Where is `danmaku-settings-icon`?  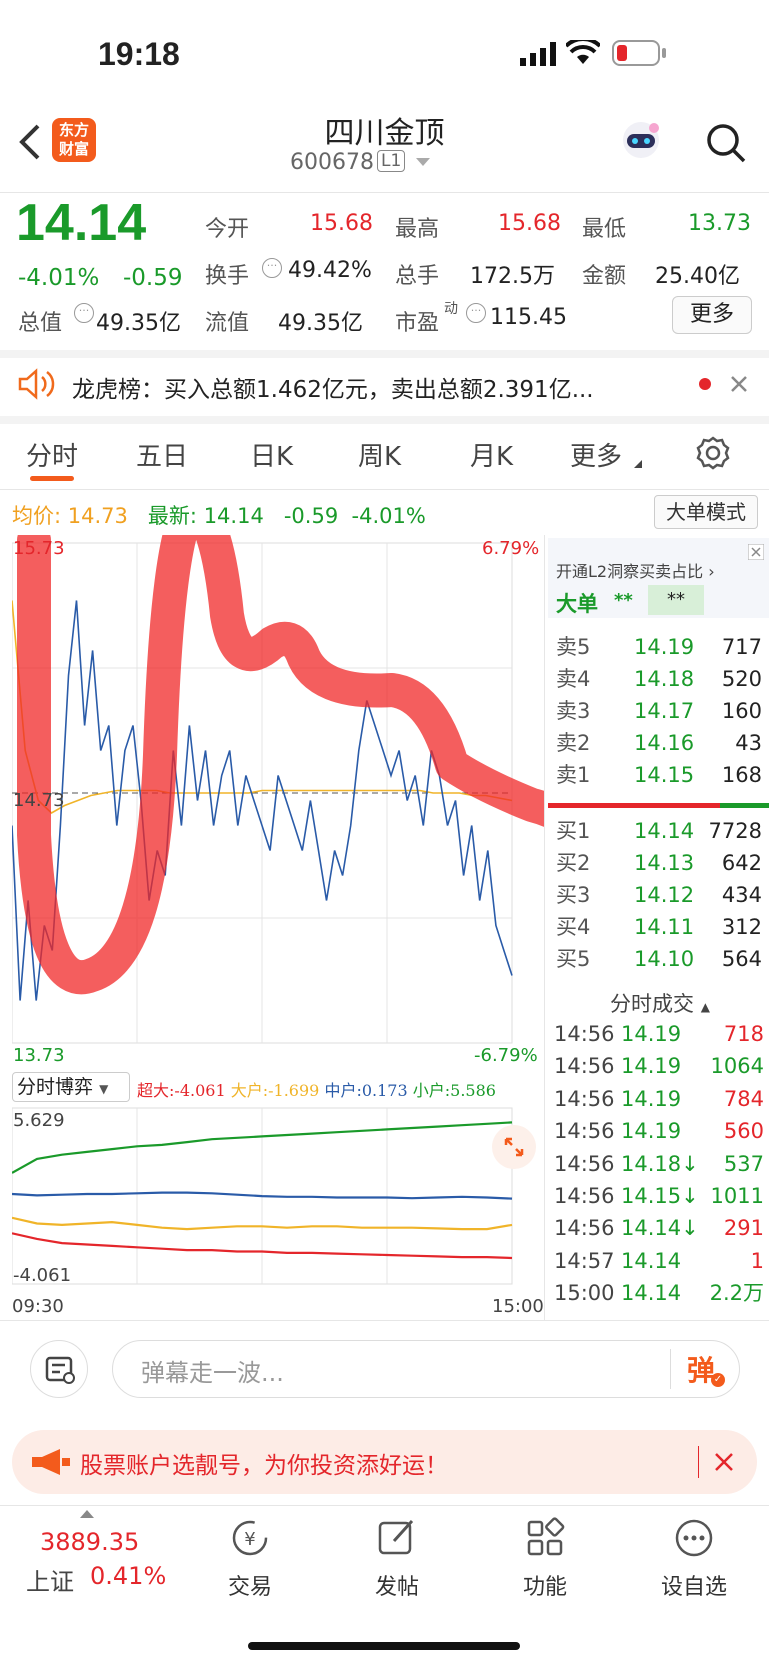
danmaku-settings-icon is located at coordinates (60, 1370).